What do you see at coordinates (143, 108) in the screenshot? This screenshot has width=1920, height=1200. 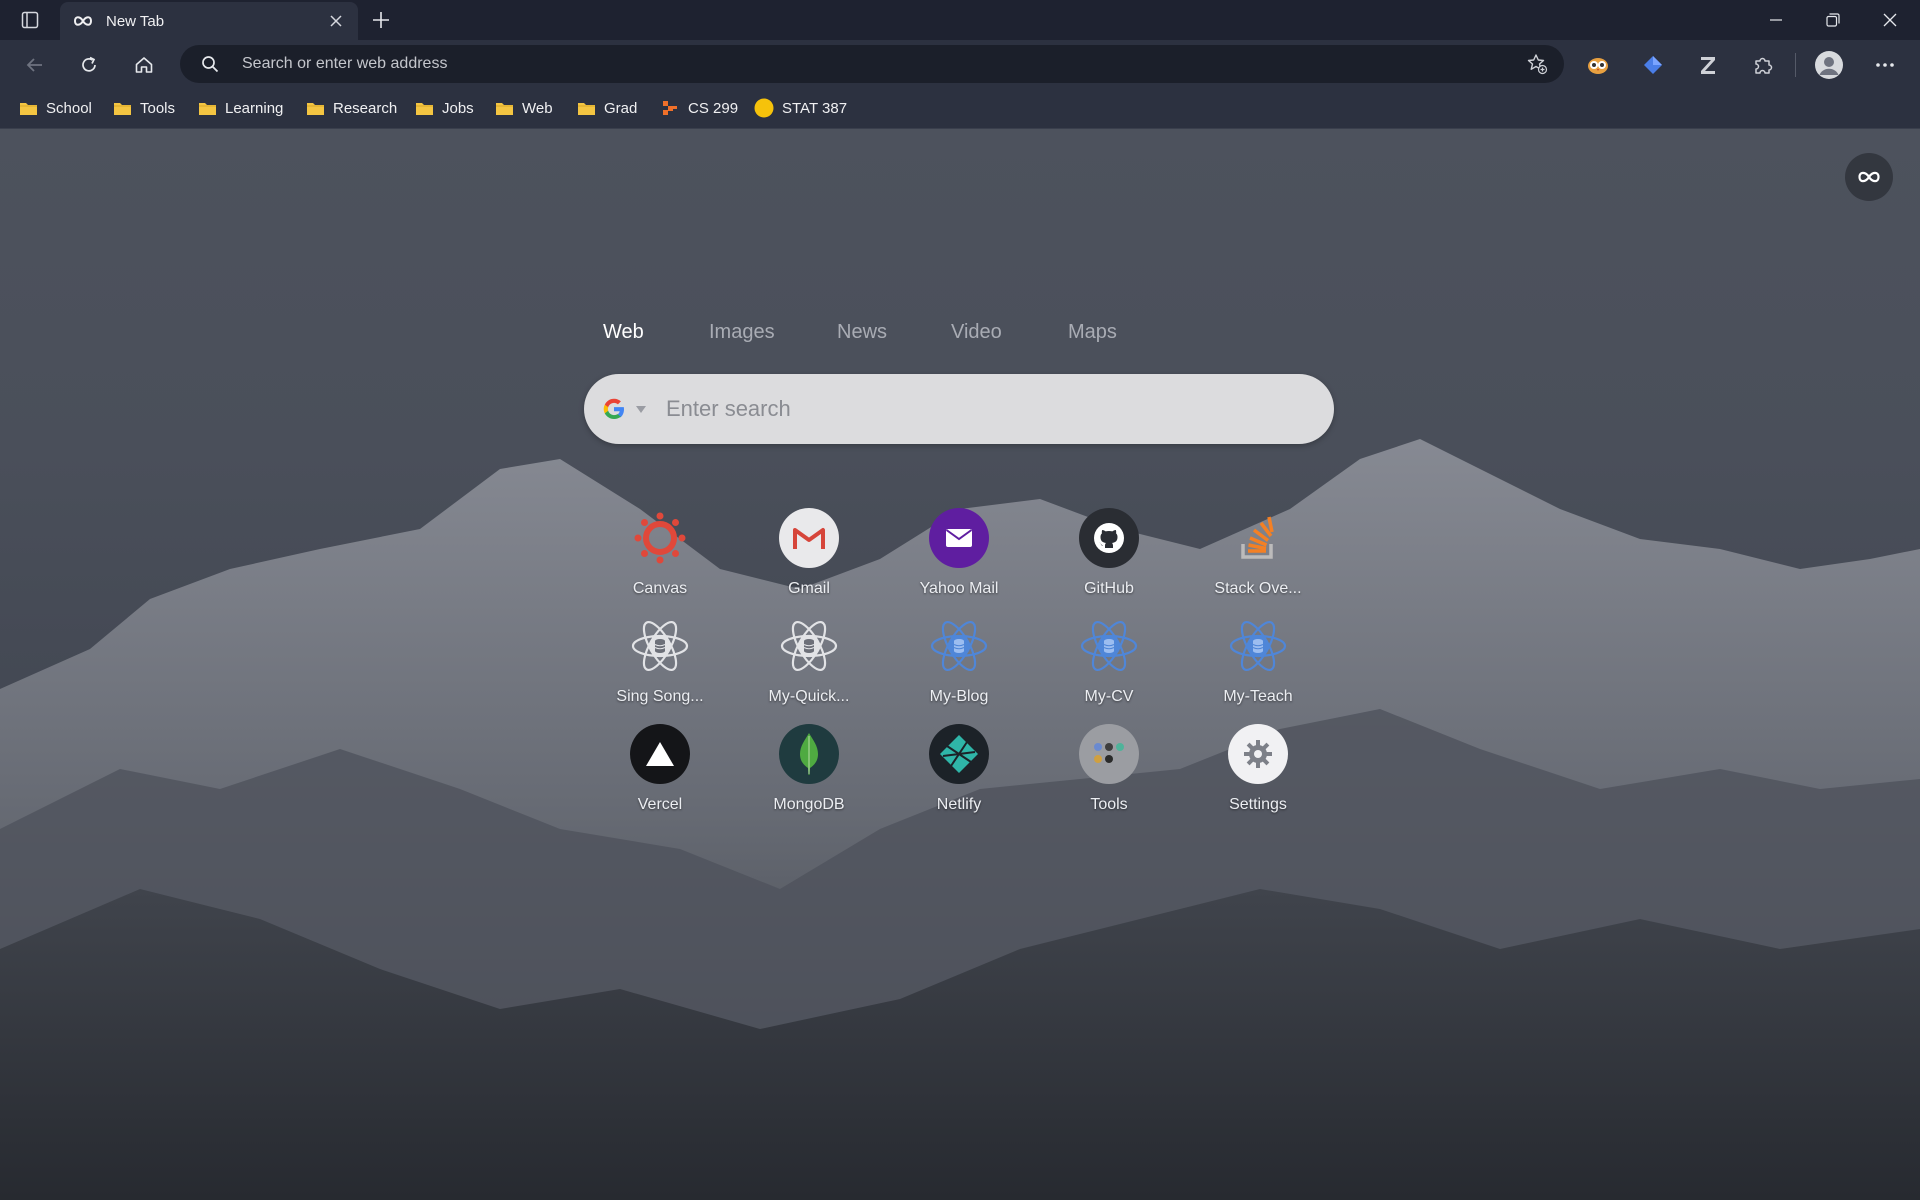 I see `bookmark-tools: Tools` at bounding box center [143, 108].